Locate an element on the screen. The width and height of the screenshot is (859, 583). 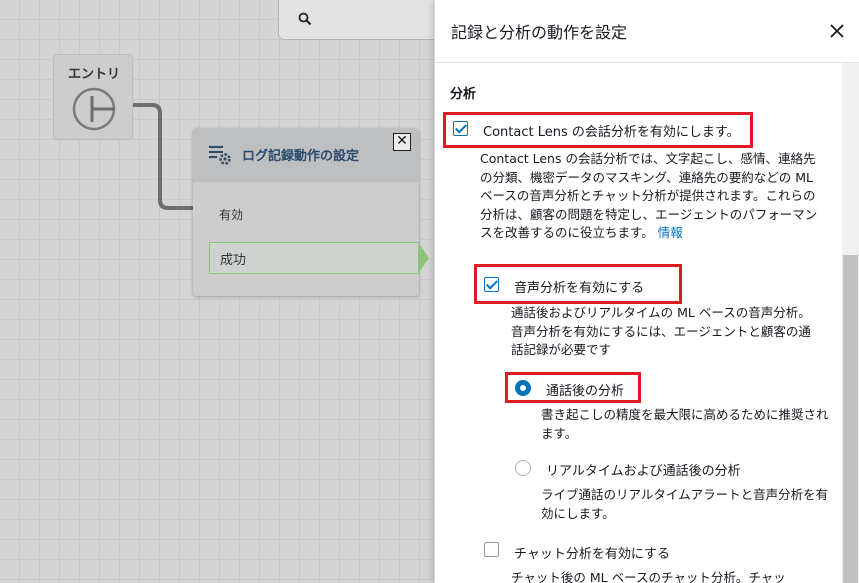
panel-header: 記録と分析の動作を設定 is located at coordinates (647, 31).